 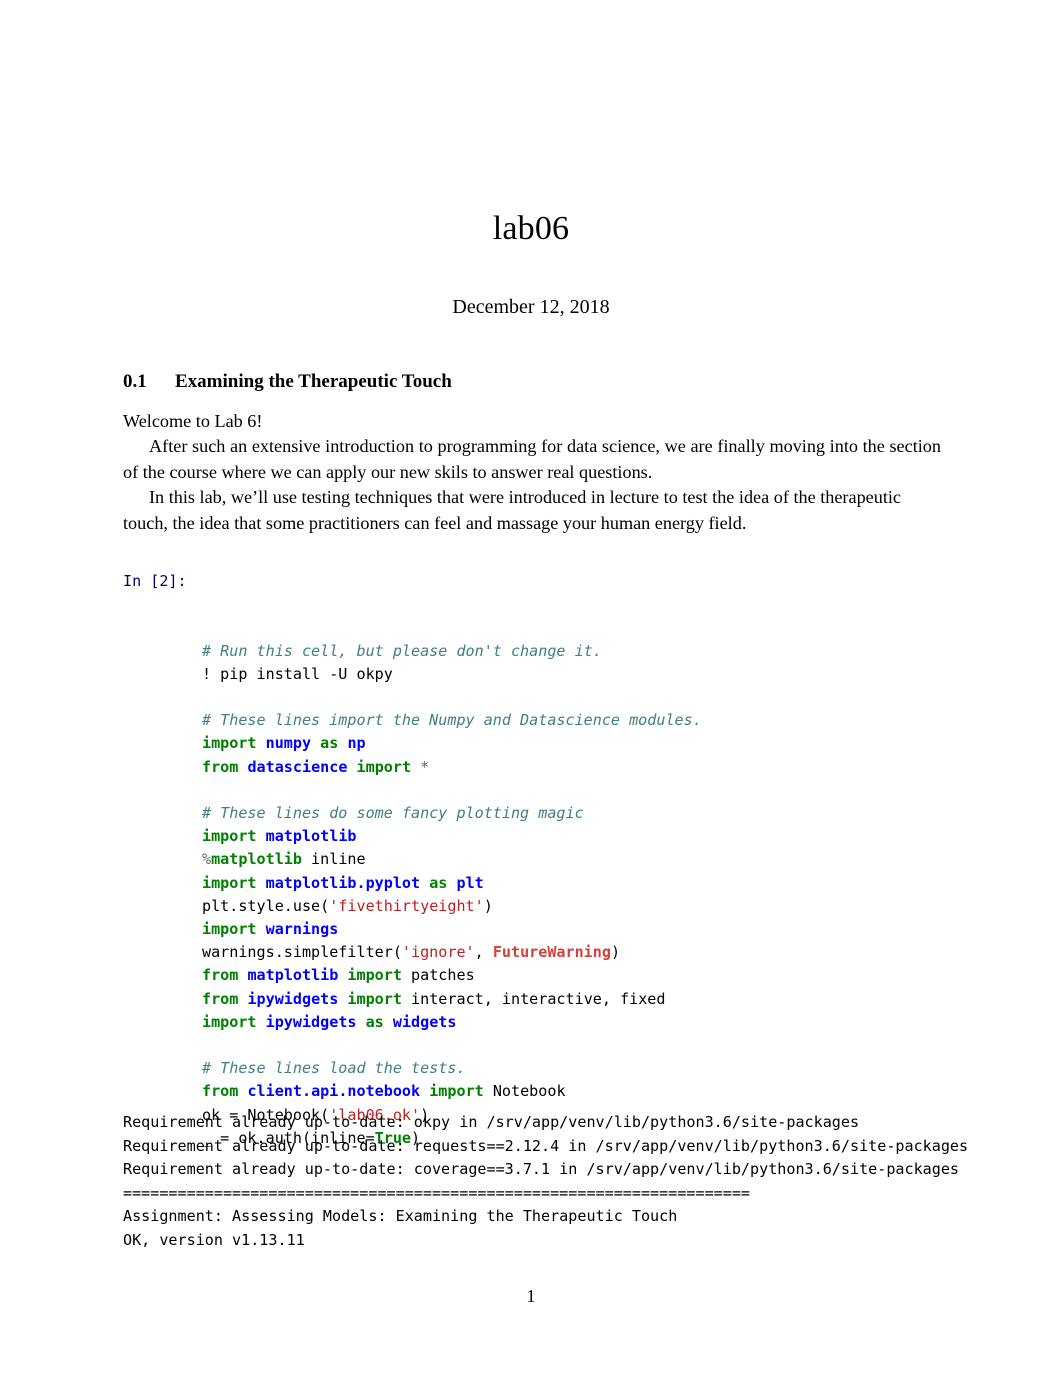 What do you see at coordinates (193, 421) in the screenshot?
I see `paragraph-welcome: Welcome to Lab 6!` at bounding box center [193, 421].